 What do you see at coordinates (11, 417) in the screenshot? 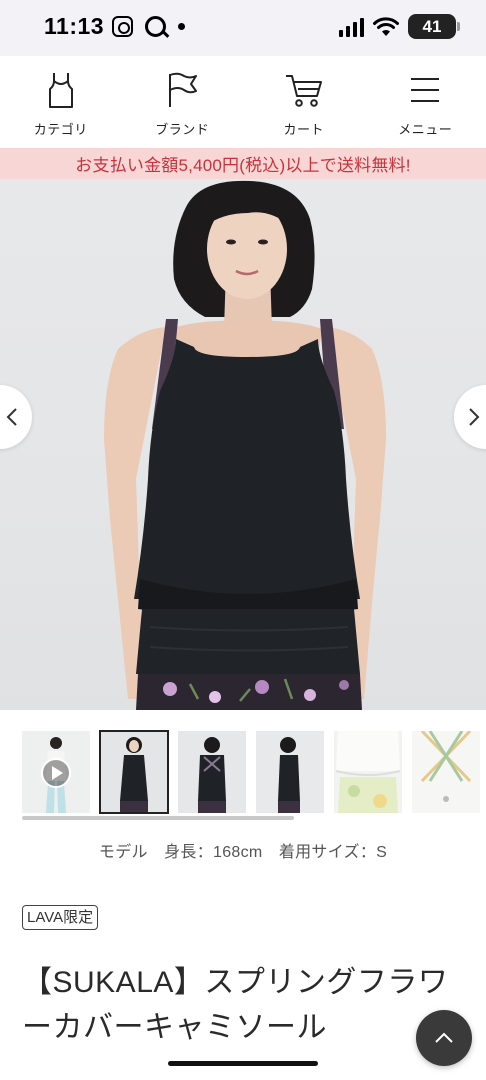
I see `chevron-left-icon` at bounding box center [11, 417].